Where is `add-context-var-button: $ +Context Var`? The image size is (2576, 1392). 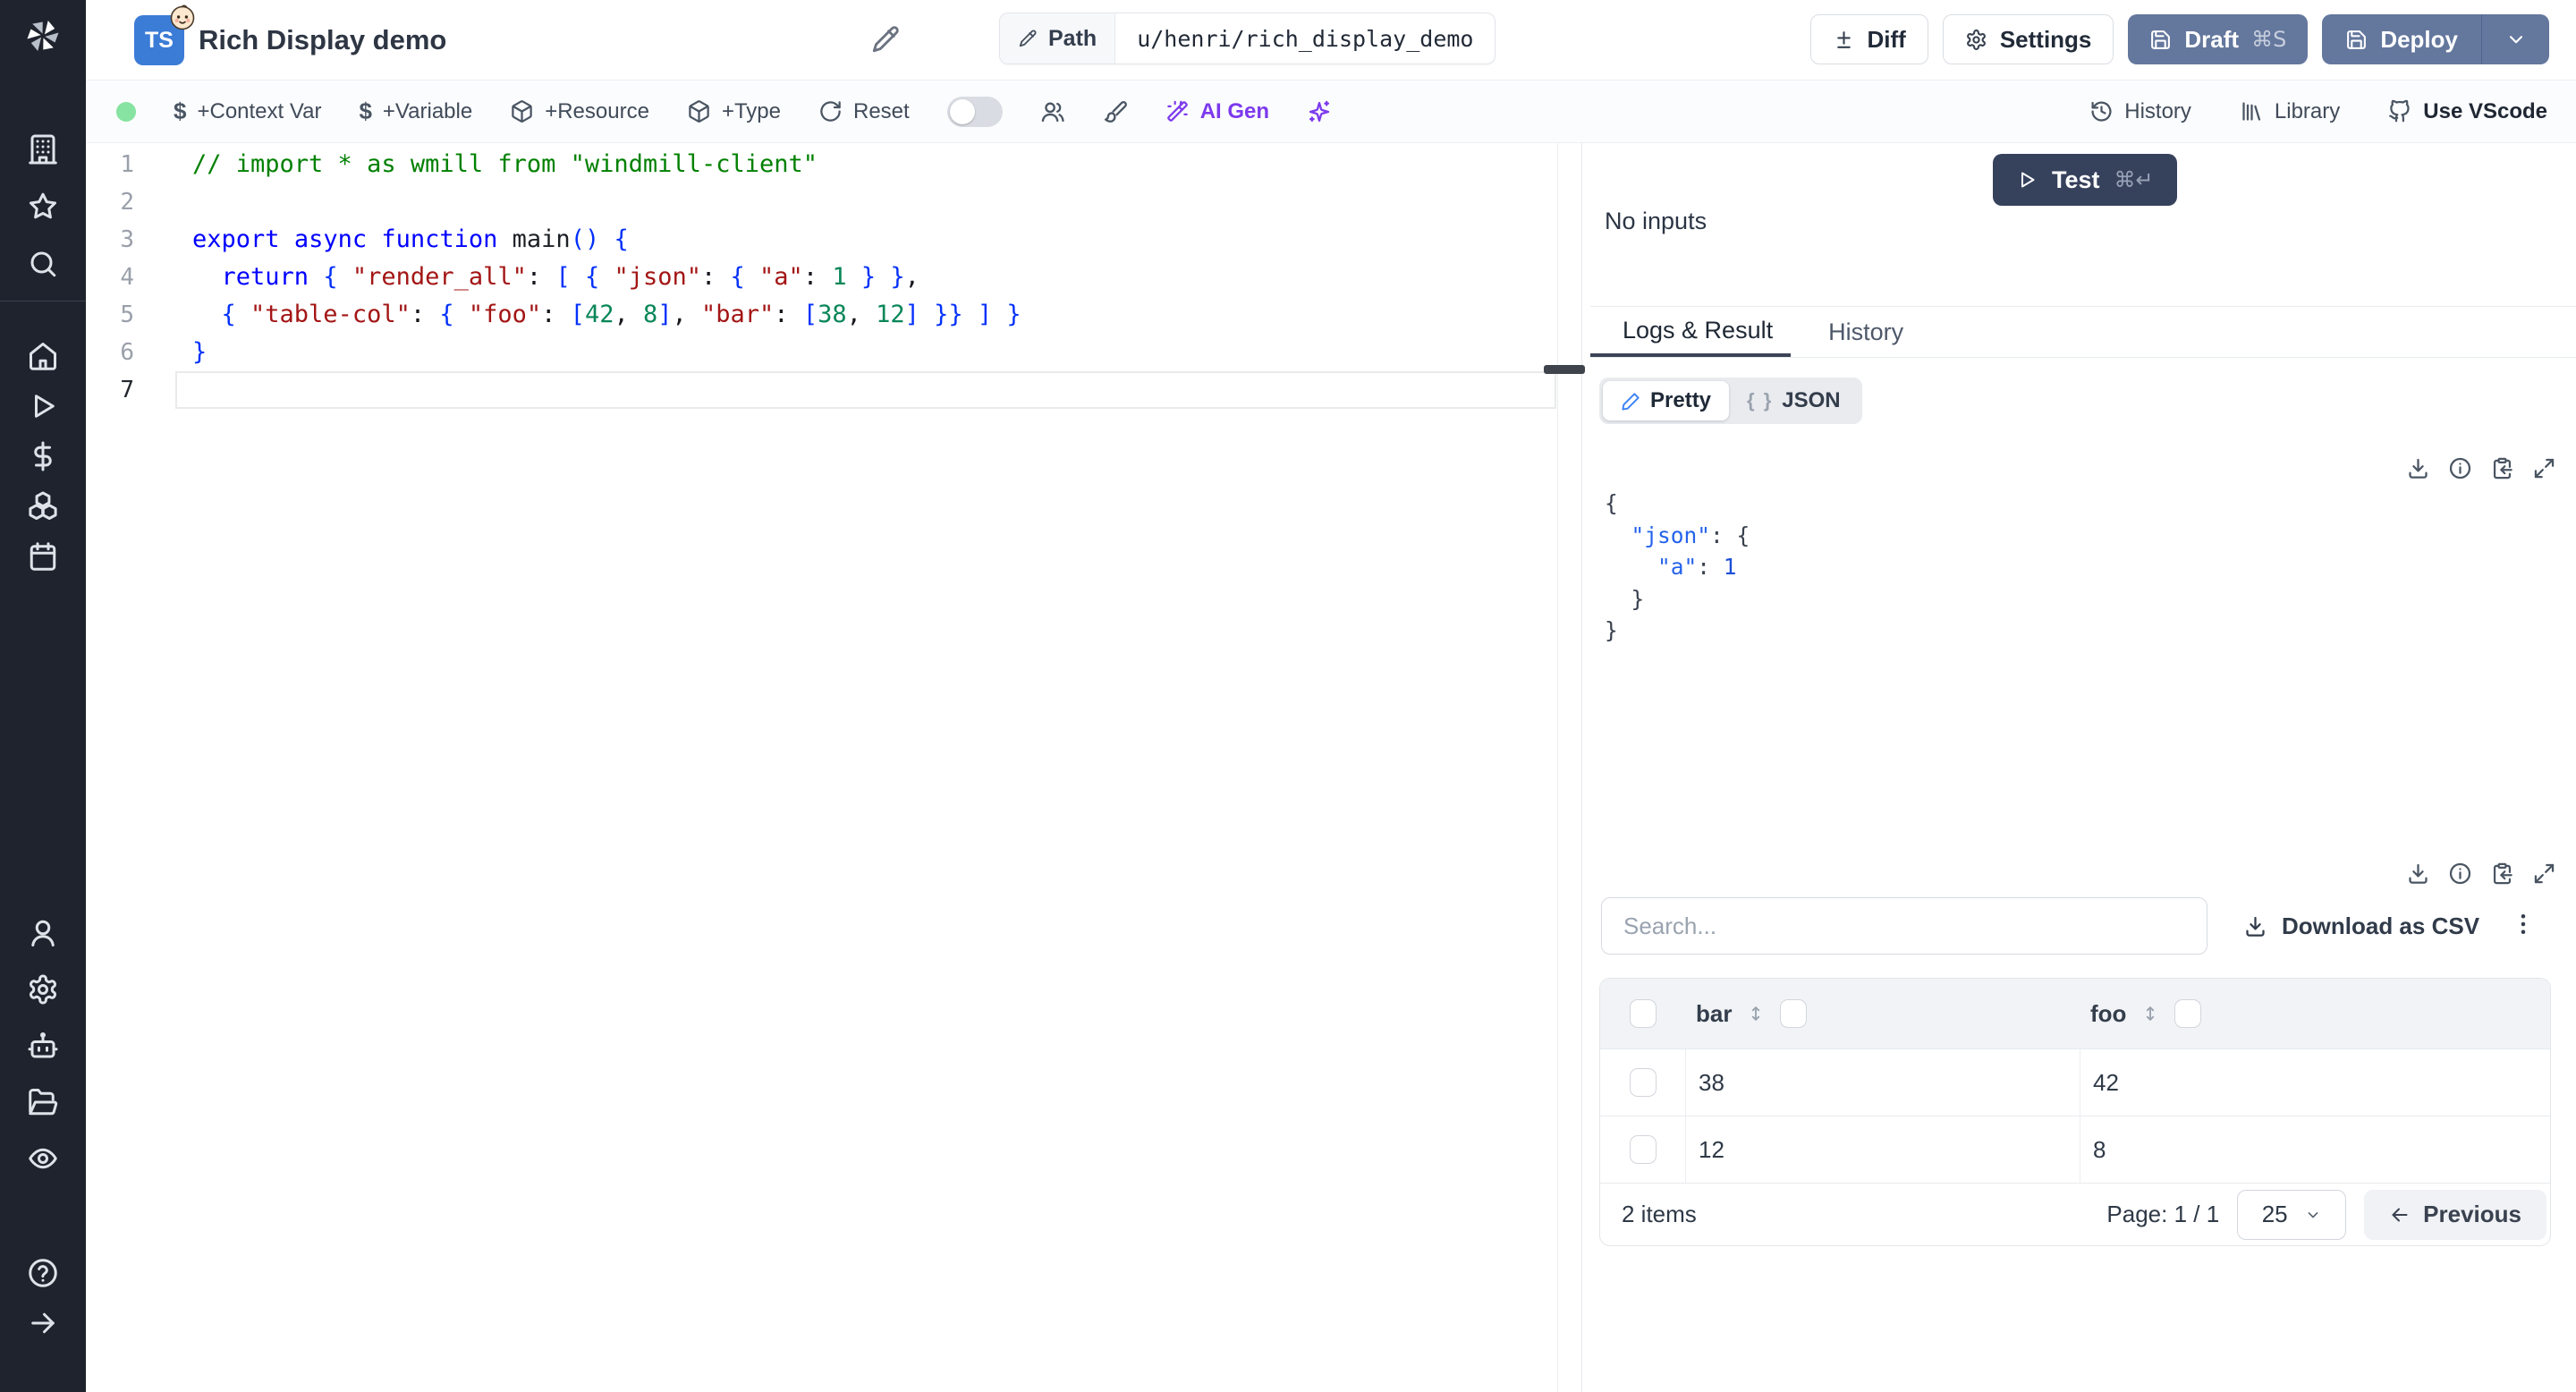 add-context-var-button: $ +Context Var is located at coordinates (247, 111).